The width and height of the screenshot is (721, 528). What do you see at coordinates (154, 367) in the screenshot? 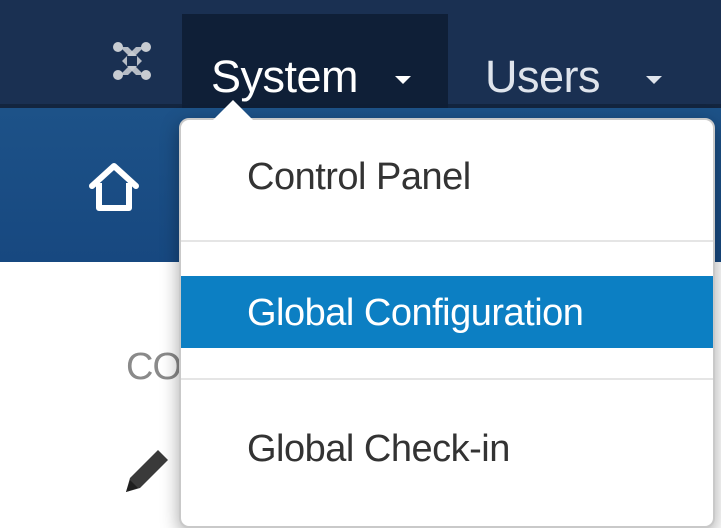
I see `content-heading-partial: CO` at bounding box center [154, 367].